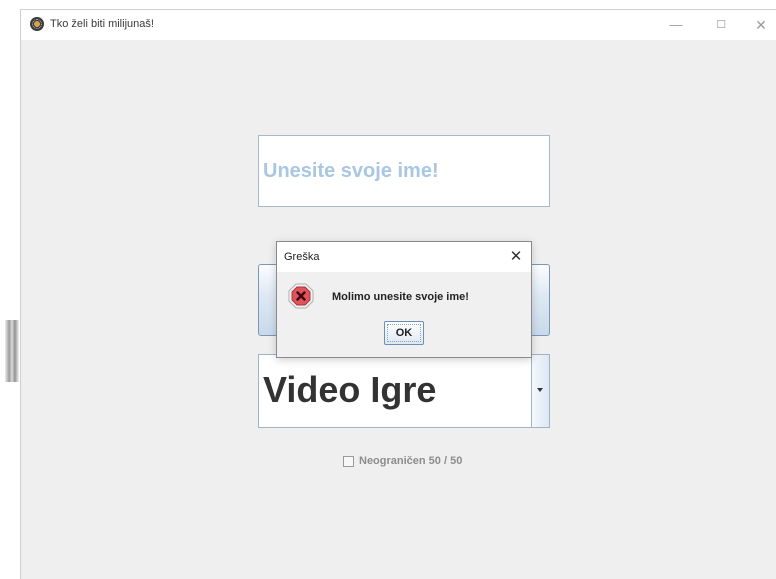  I want to click on window-titlebar: Tko želi biti milijunaš! — ☐ ✕, so click(398, 25).